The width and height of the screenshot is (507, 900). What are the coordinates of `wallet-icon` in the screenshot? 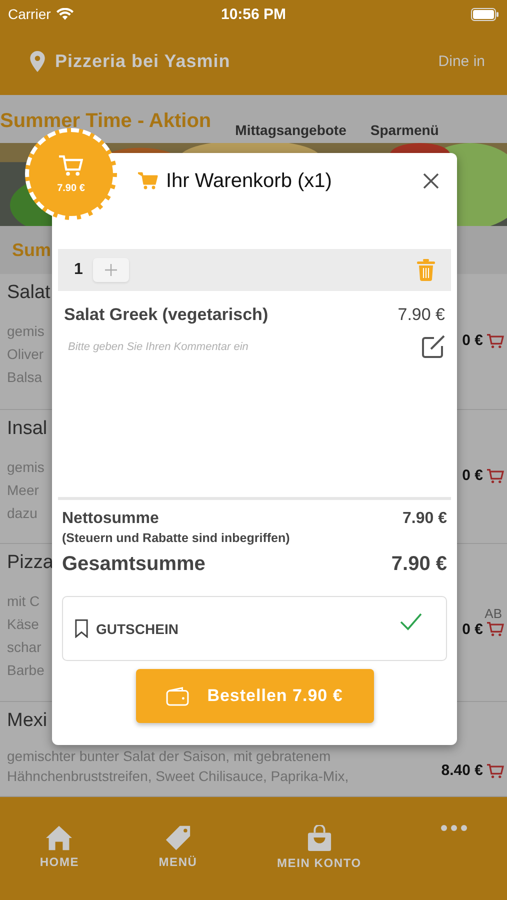 It's located at (178, 696).